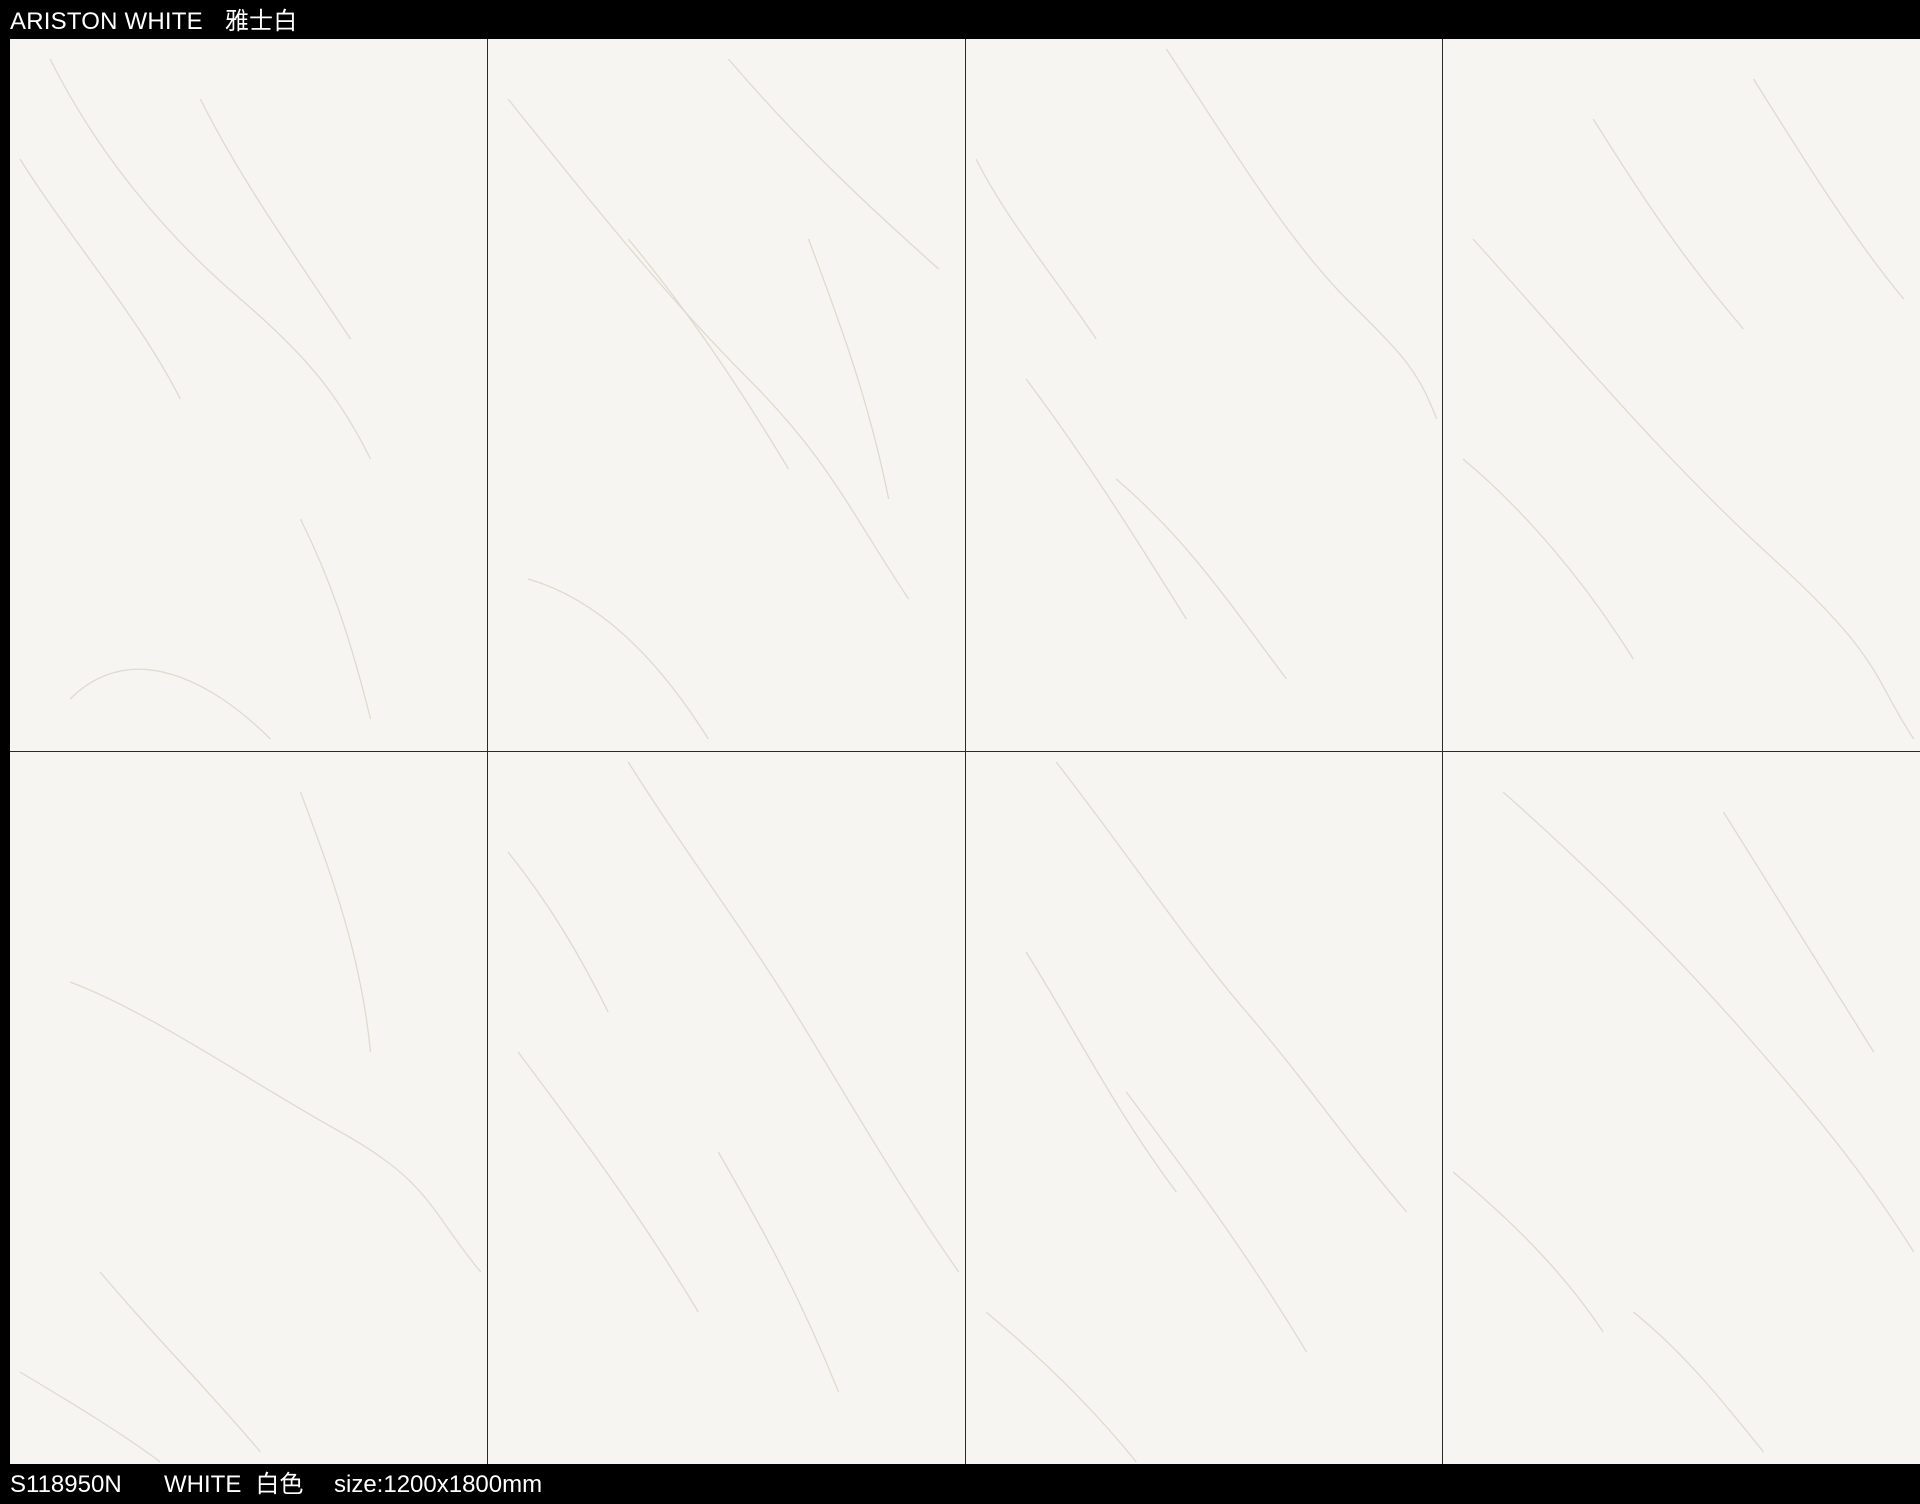  I want to click on product-code: S118950N, so click(66, 1484).